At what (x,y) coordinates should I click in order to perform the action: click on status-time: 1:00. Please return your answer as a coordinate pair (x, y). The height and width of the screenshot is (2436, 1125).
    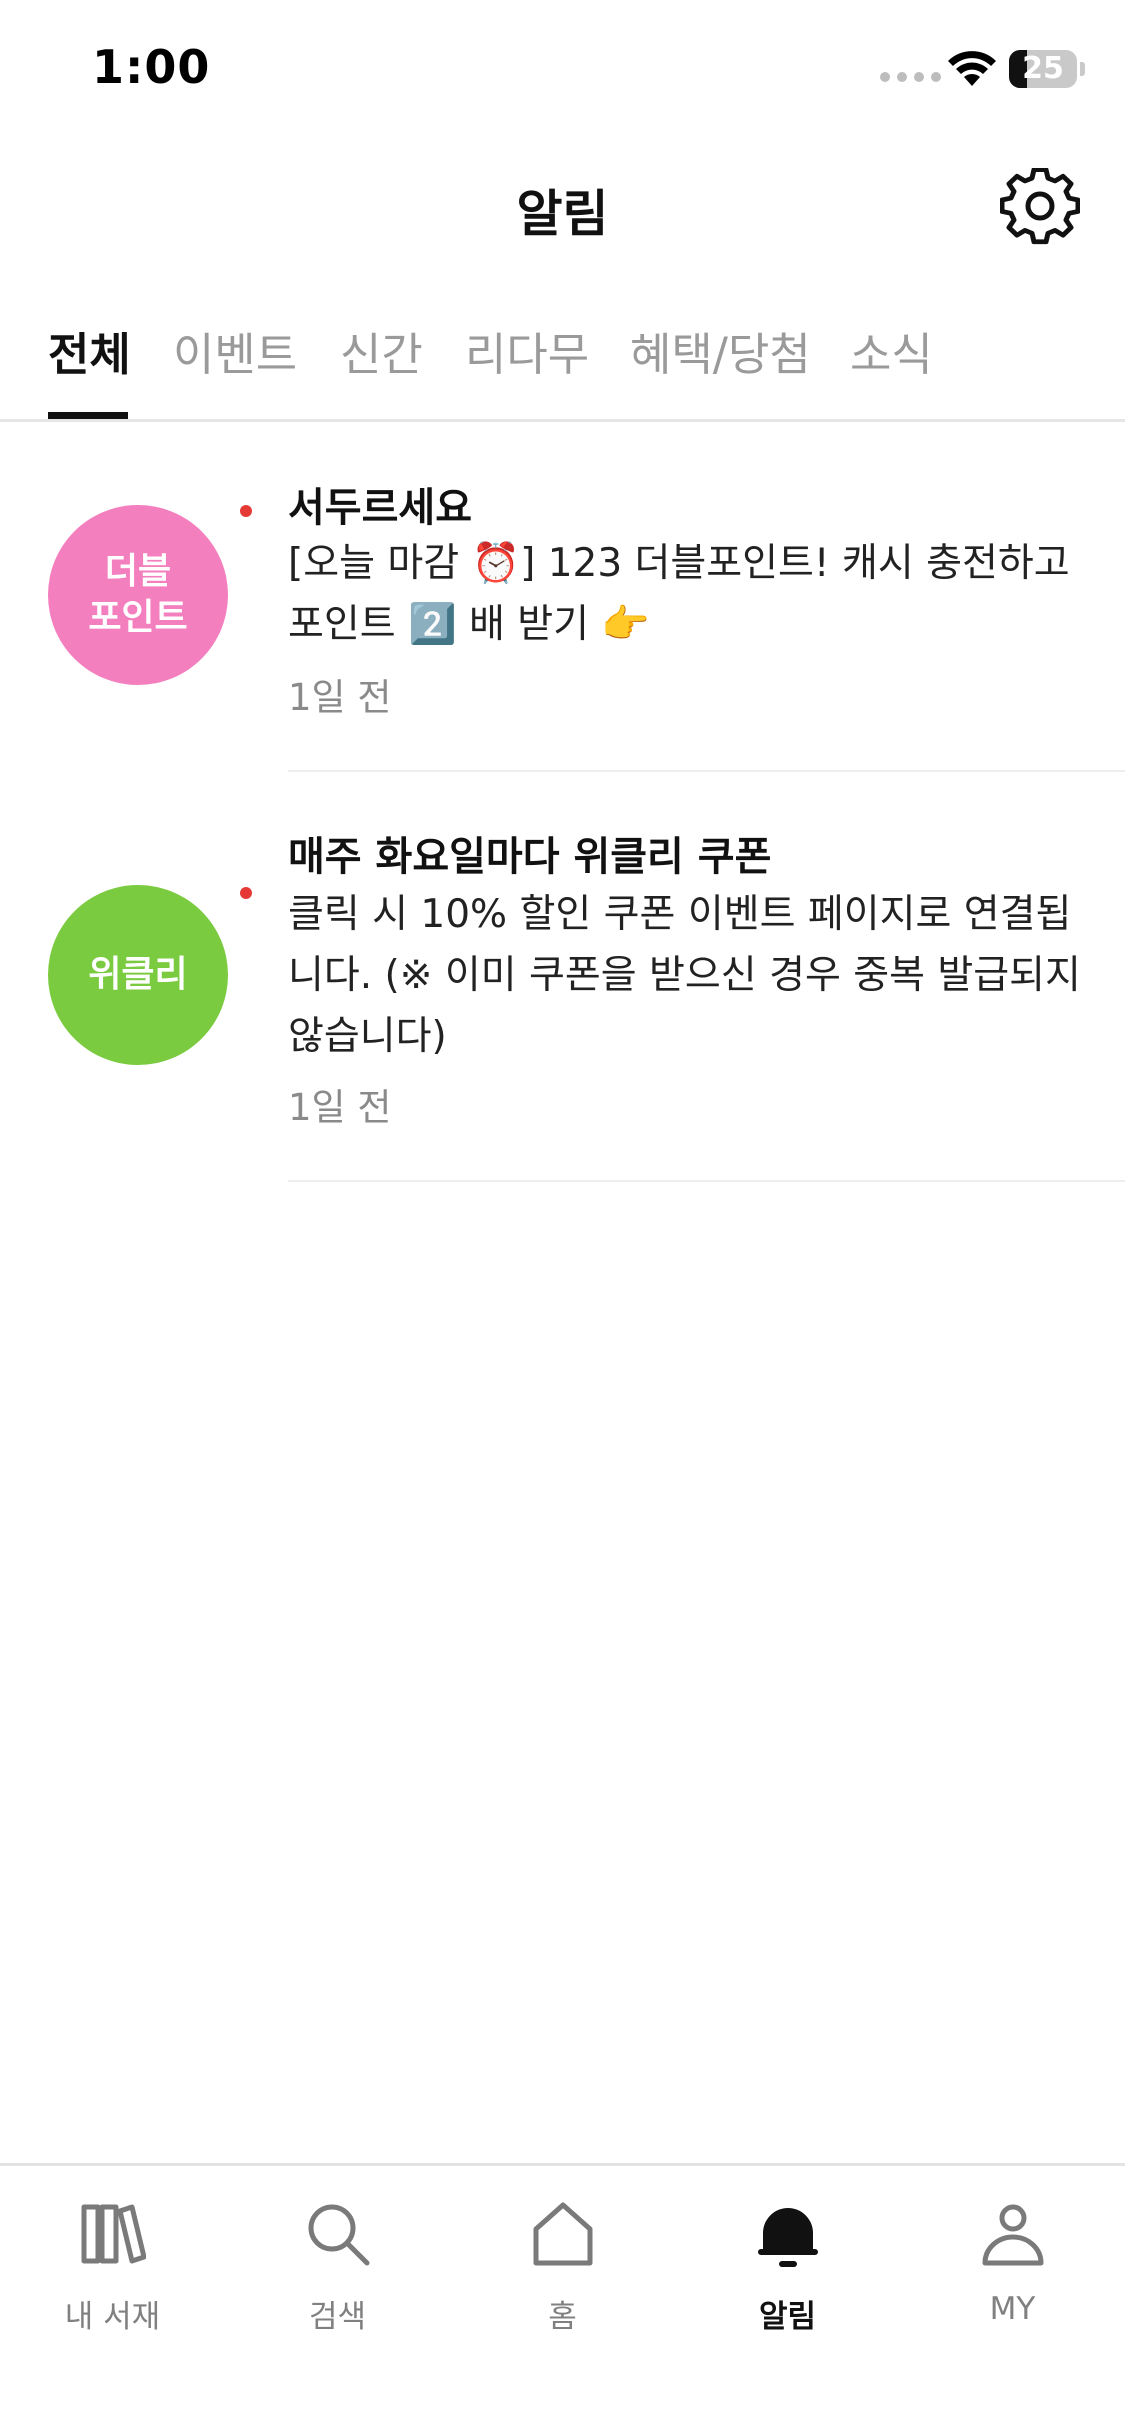
    Looking at the image, I should click on (151, 67).